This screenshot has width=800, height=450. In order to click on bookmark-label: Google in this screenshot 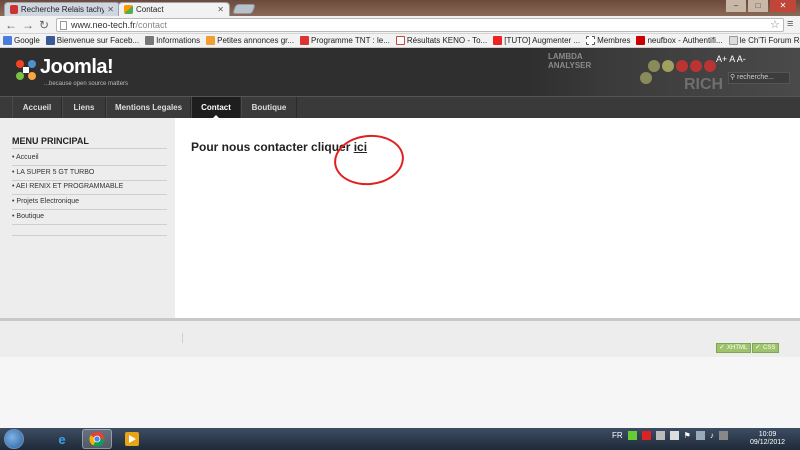, I will do `click(27, 40)`.